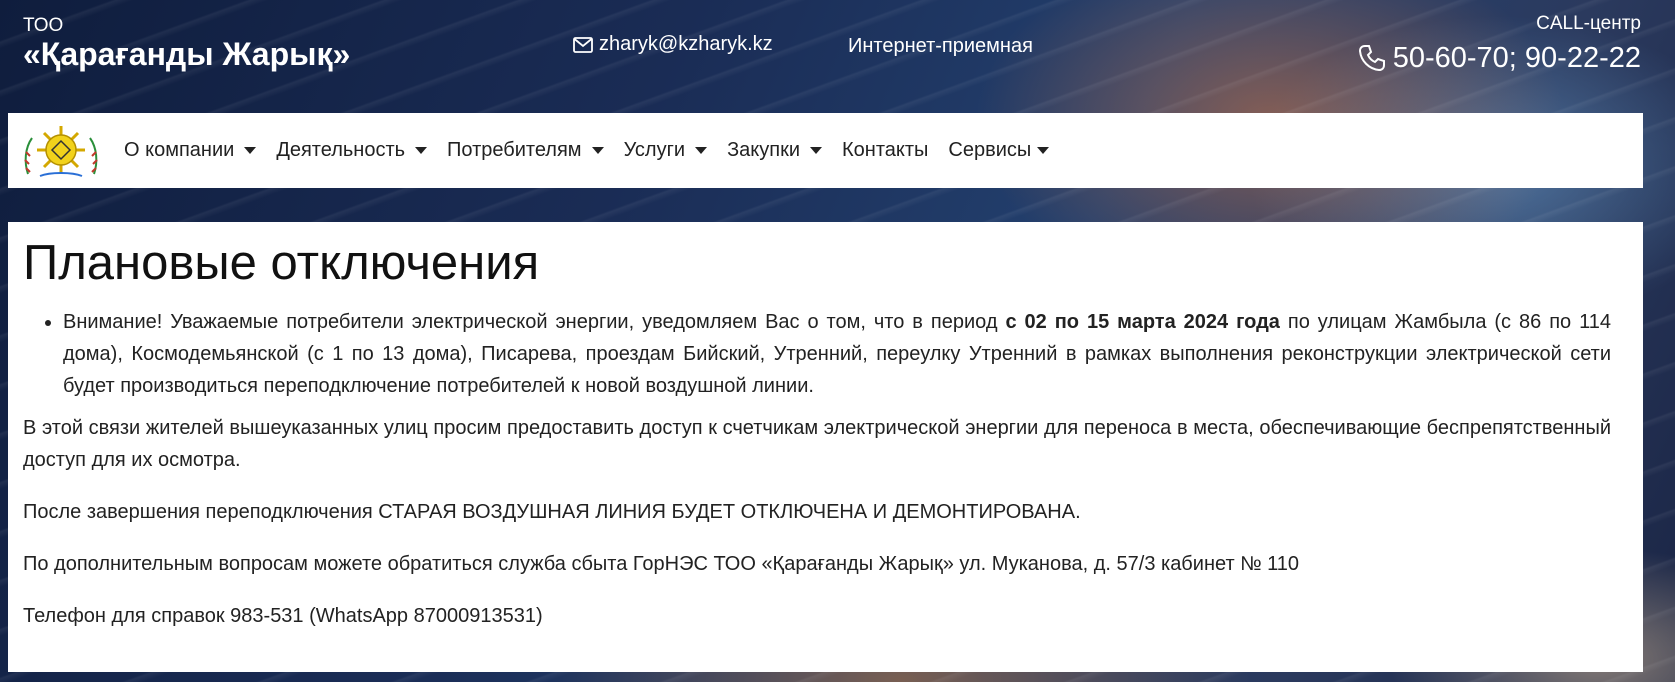 The width and height of the screenshot is (1675, 682). I want to click on call-center-phones: 50-60-70; 90-22-22, so click(1499, 58).